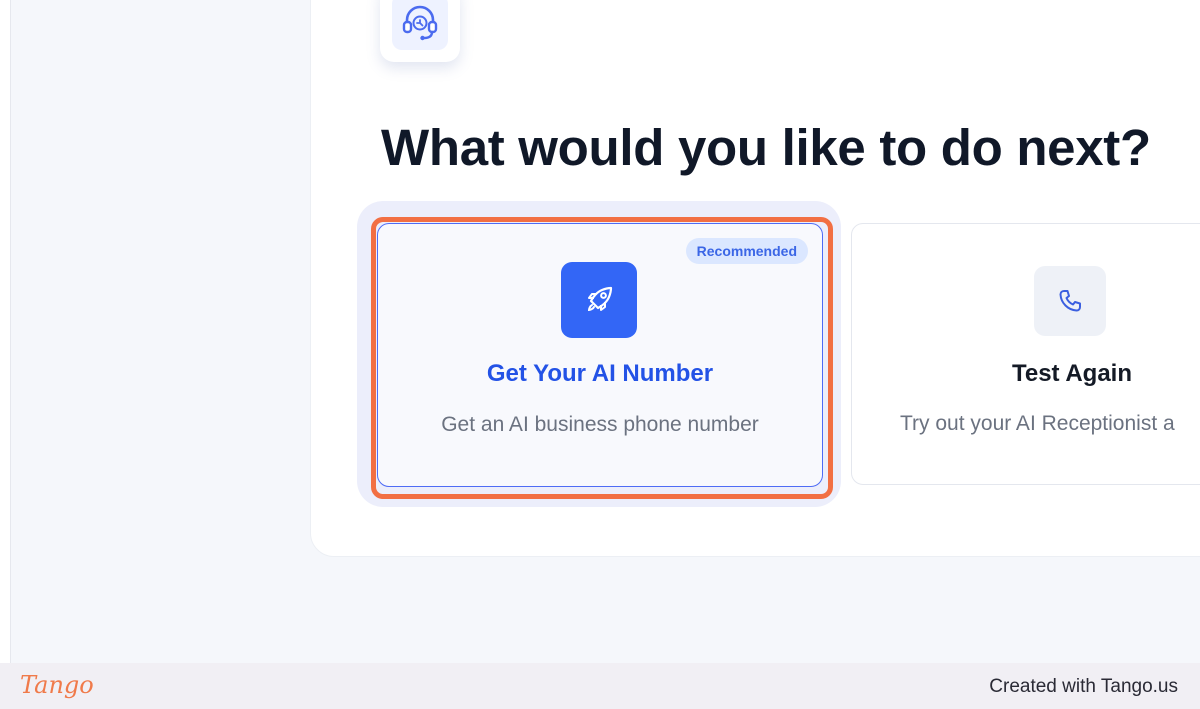  I want to click on card-description: Try out your AI Receptionist a, so click(1037, 423).